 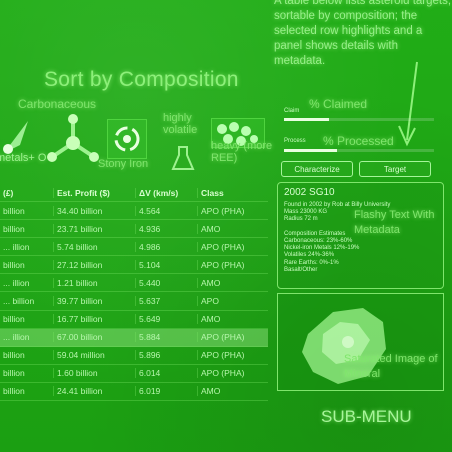 I want to click on metadata-line: Basalt/Other, so click(x=301, y=269).